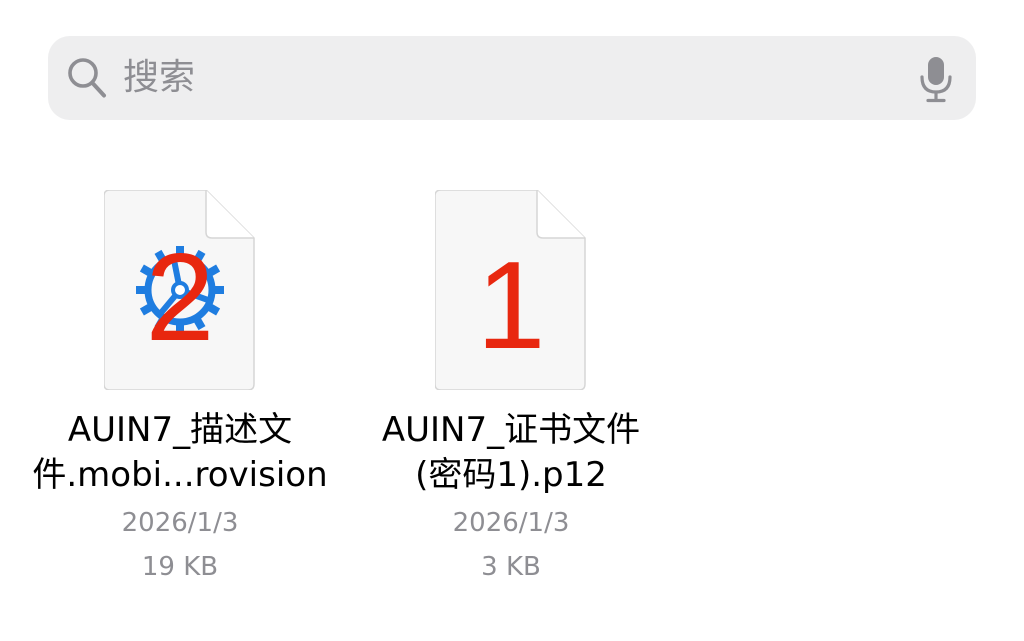 The image size is (1024, 641). Describe the element at coordinates (511, 452) in the screenshot. I see `file-name: AUIN7_证书文件 (密码1).p12` at that location.